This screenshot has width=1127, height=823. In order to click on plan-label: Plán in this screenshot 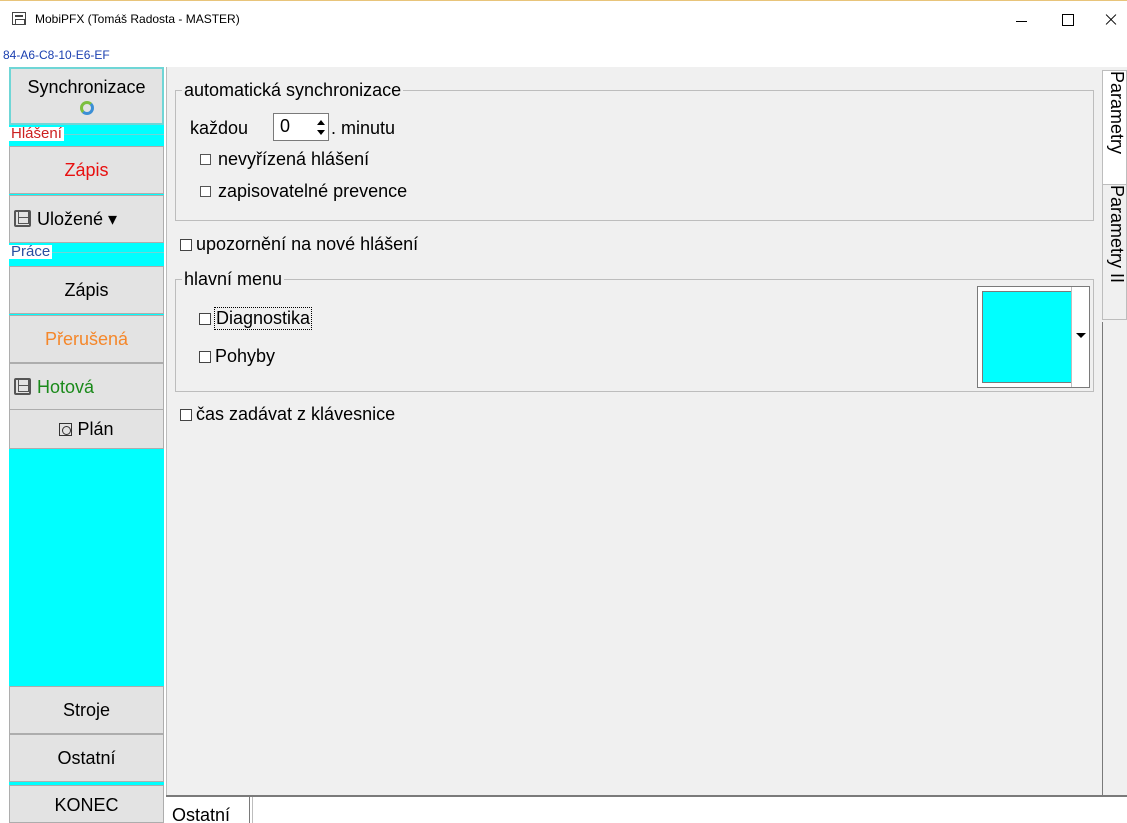, I will do `click(95, 429)`.